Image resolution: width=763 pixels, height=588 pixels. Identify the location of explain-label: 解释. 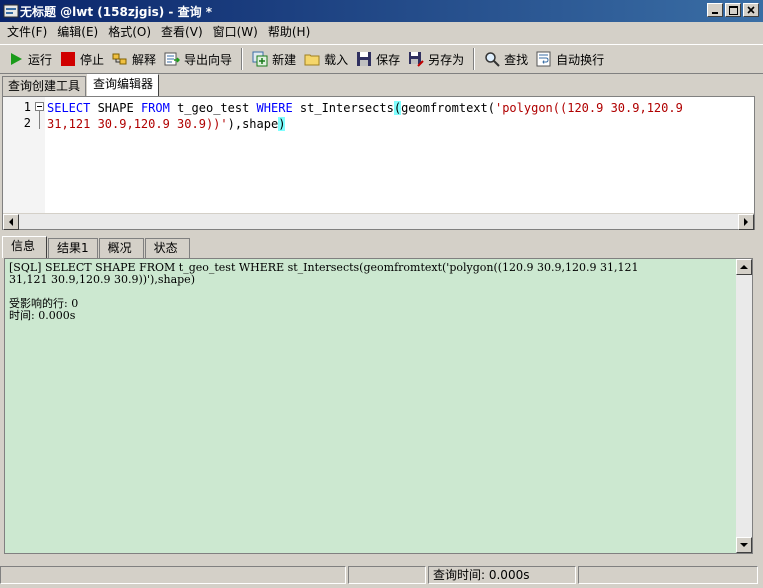
(144, 59).